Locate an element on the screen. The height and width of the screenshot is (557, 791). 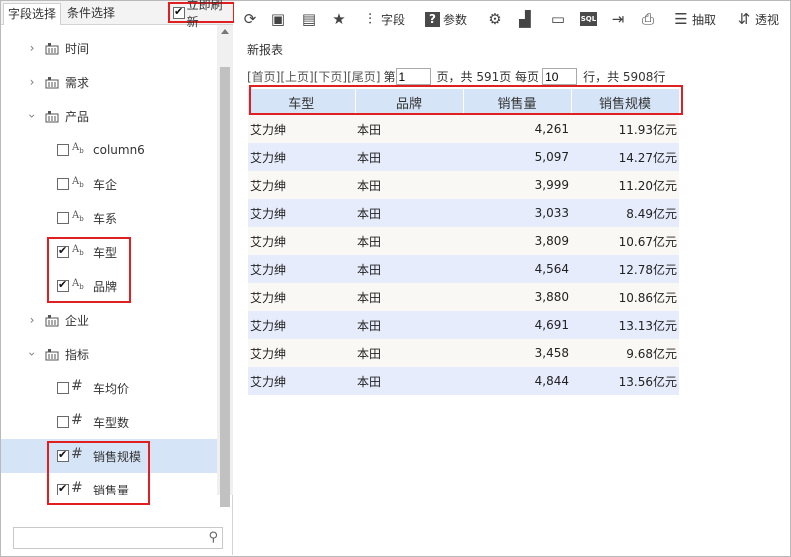
tree-group-product: › 产品 is located at coordinates (109, 116).